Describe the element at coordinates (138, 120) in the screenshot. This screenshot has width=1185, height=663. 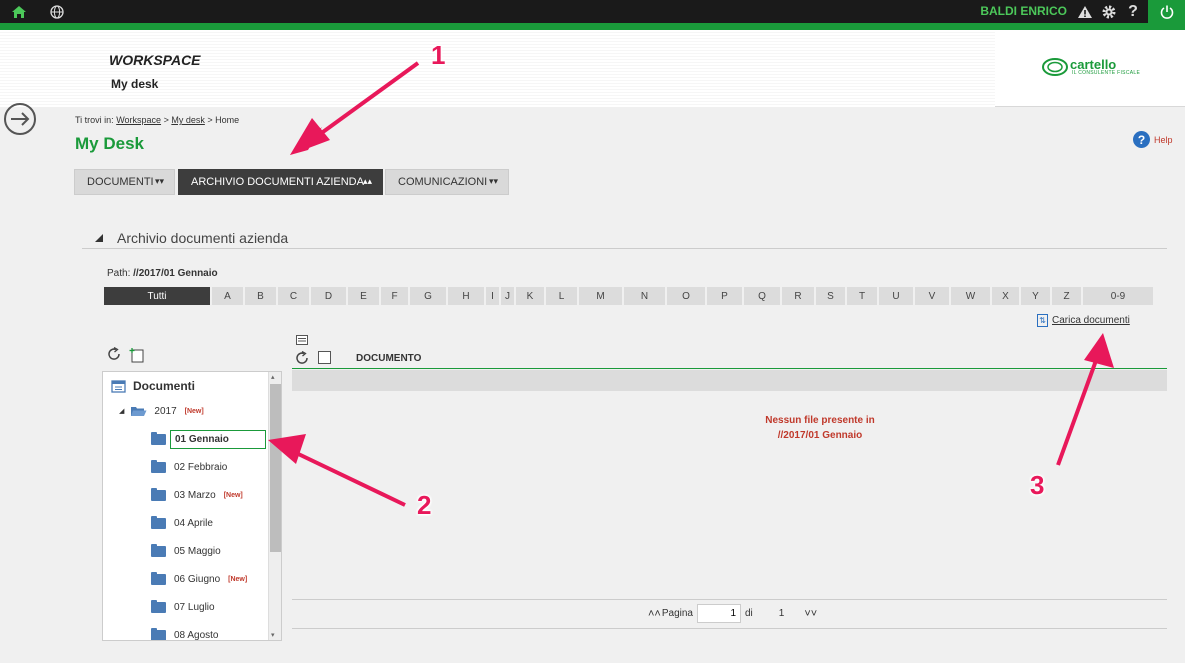
I see `breadcrumb-workspace: Workspace` at that location.